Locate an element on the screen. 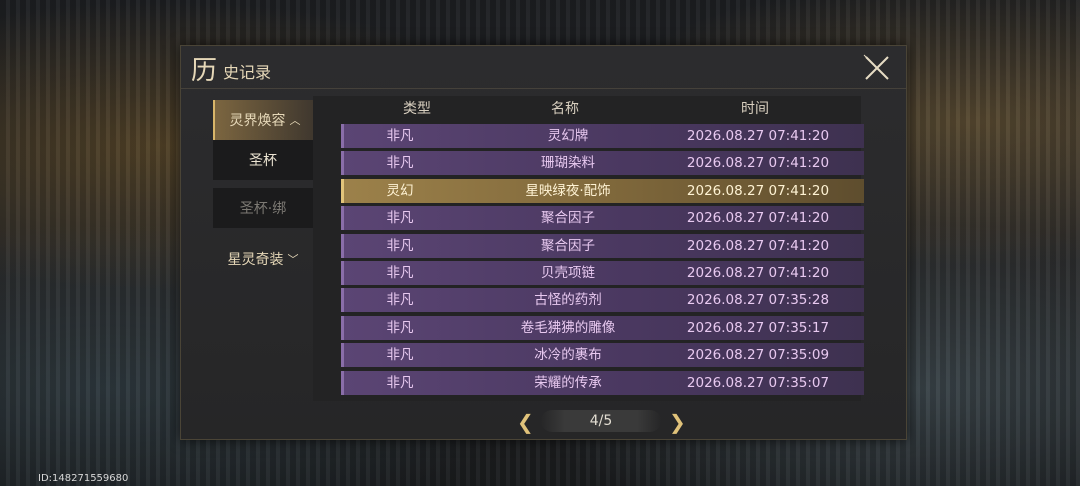 This screenshot has width=1080, height=486. cell-name: 贝壳项链 is located at coordinates (568, 273).